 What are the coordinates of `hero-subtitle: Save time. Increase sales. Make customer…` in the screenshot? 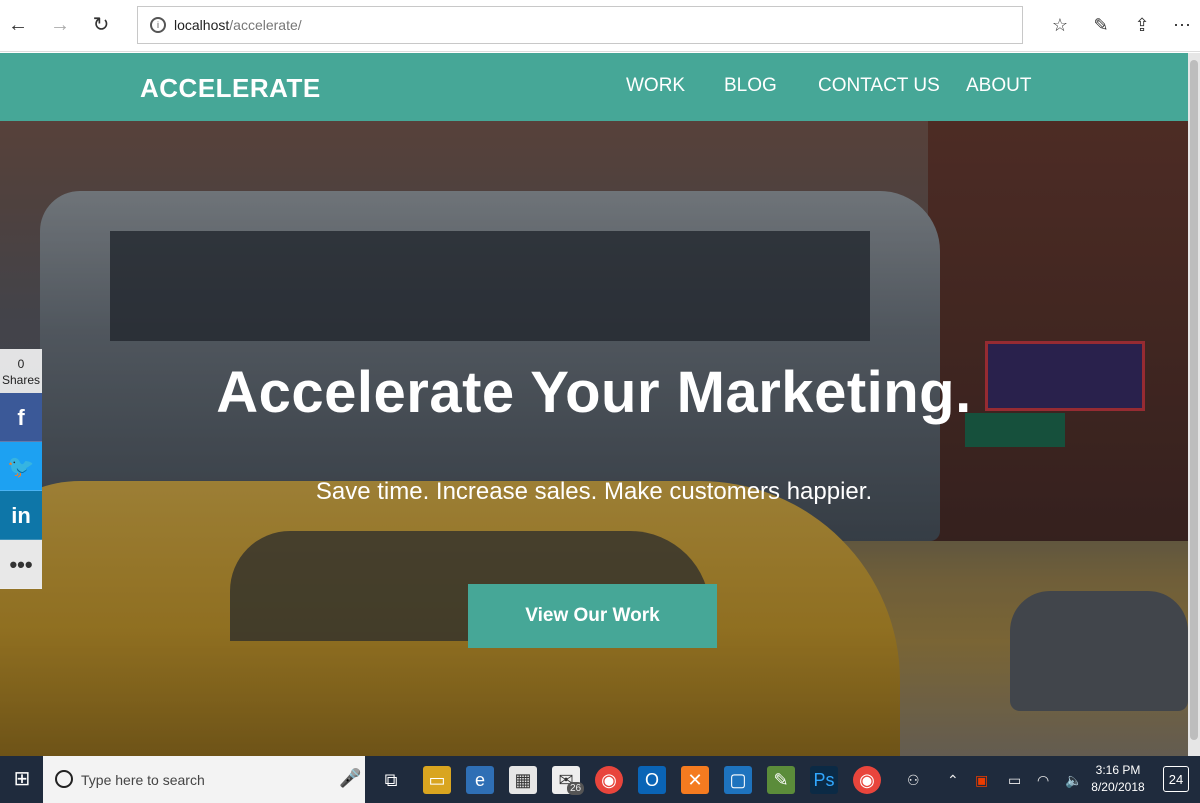 It's located at (594, 491).